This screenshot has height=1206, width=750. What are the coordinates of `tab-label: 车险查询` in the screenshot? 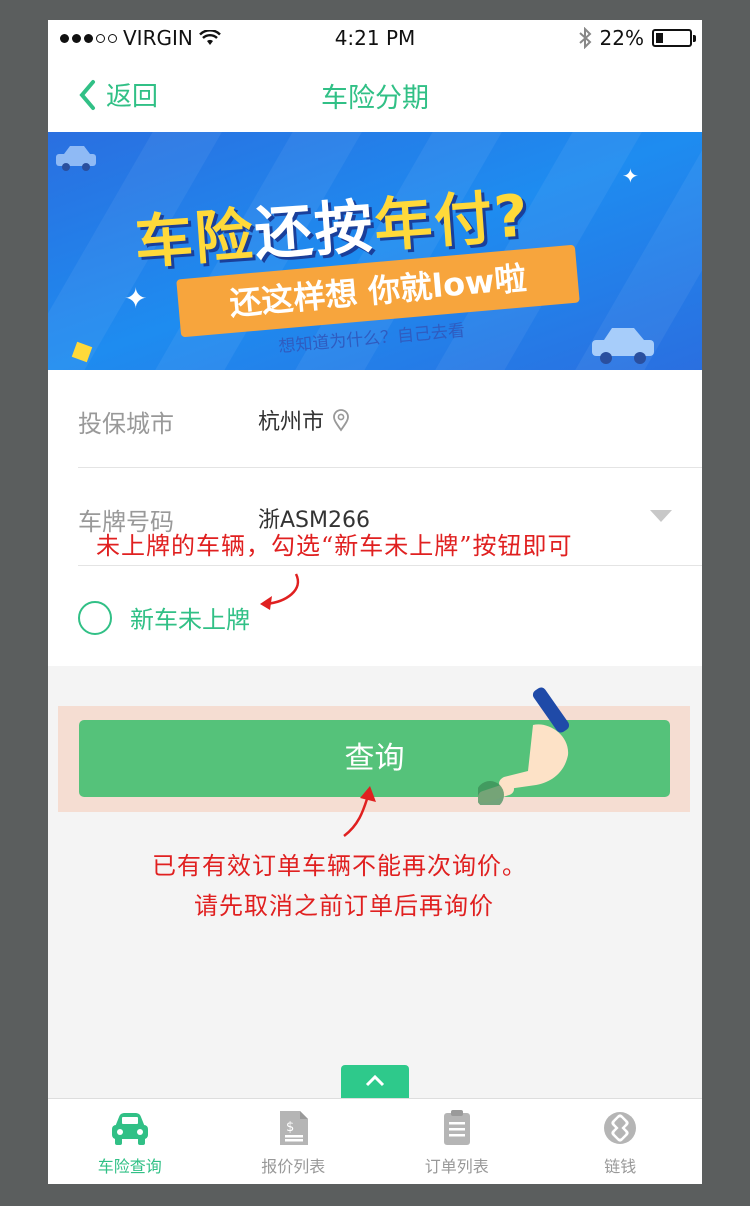 It's located at (129, 1166).